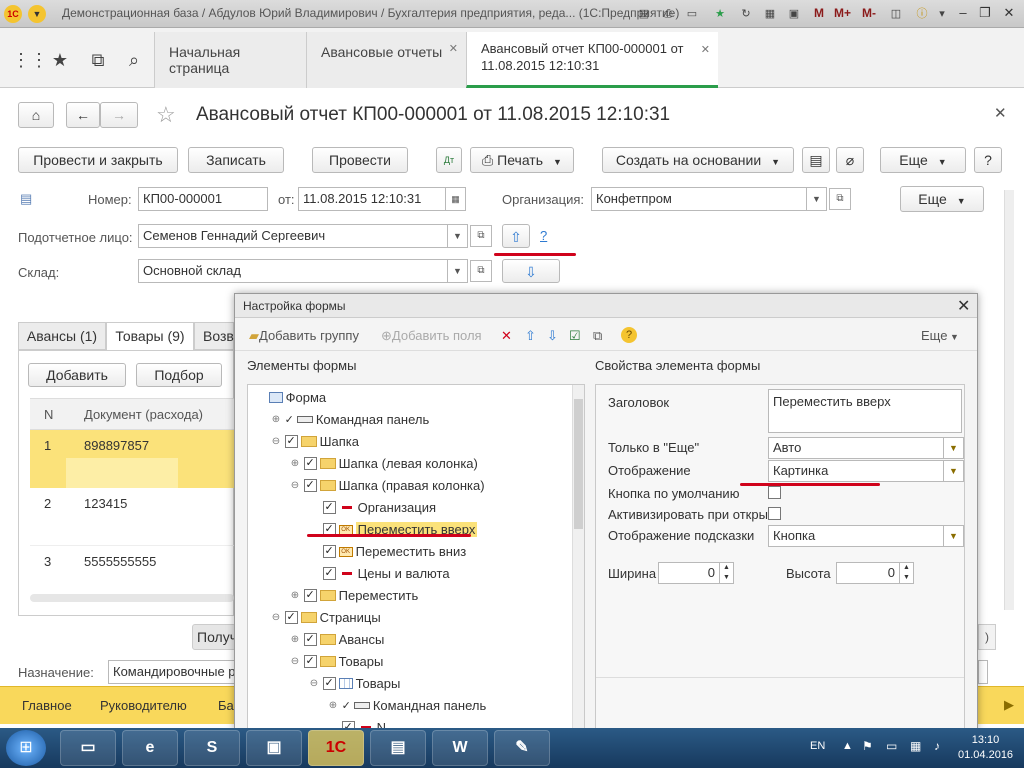 This screenshot has height=768, width=1024. Describe the element at coordinates (354, 598) in the screenshot. I see `tree-item: ⊕ ✓ Переместить` at that location.